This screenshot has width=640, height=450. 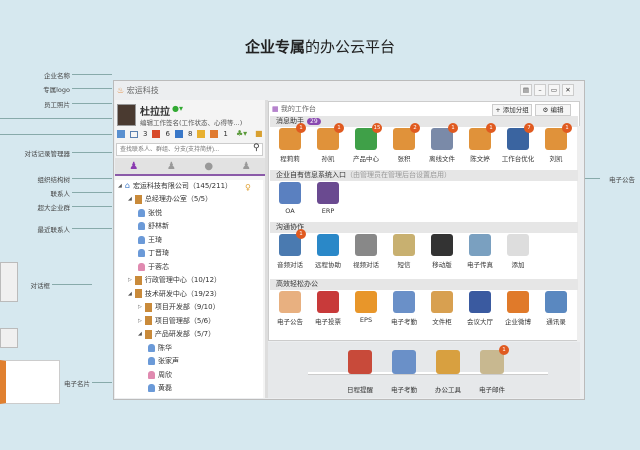 What do you see at coordinates (185, 320) in the screenshot?
I see `tree-item-label: 项目管理部（5/6）` at bounding box center [185, 320].